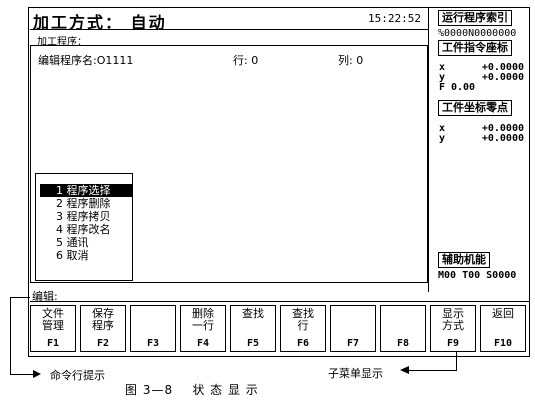 Image resolution: width=535 pixels, height=402 pixels. What do you see at coordinates (203, 319) in the screenshot?
I see `f4-label: 删除 一行` at bounding box center [203, 319].